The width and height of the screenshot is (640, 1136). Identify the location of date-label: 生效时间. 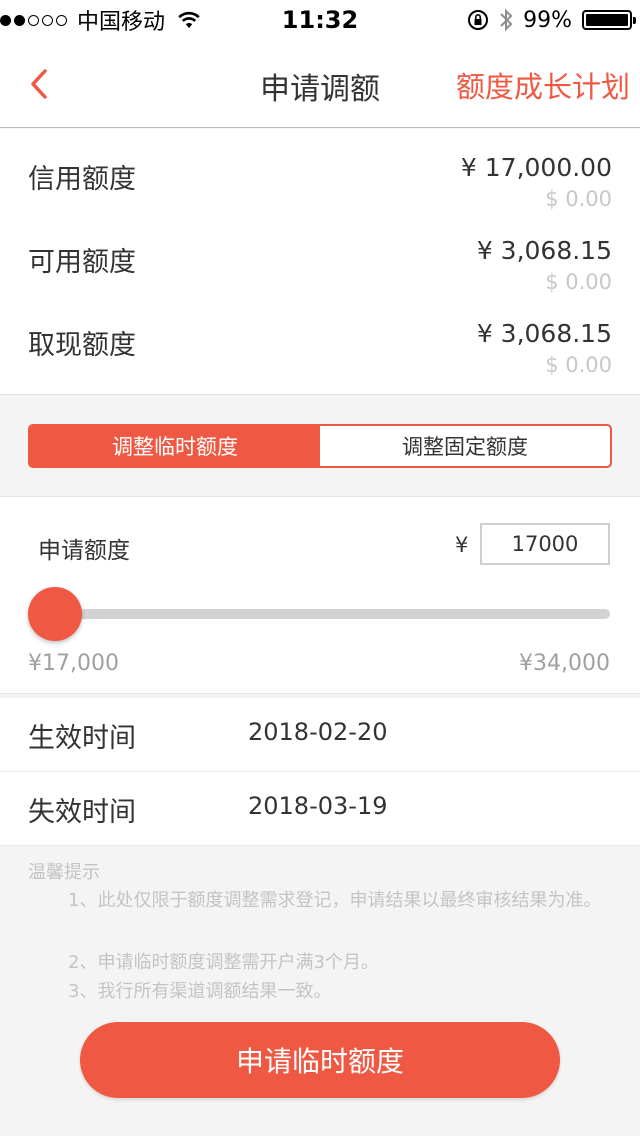
(82, 738).